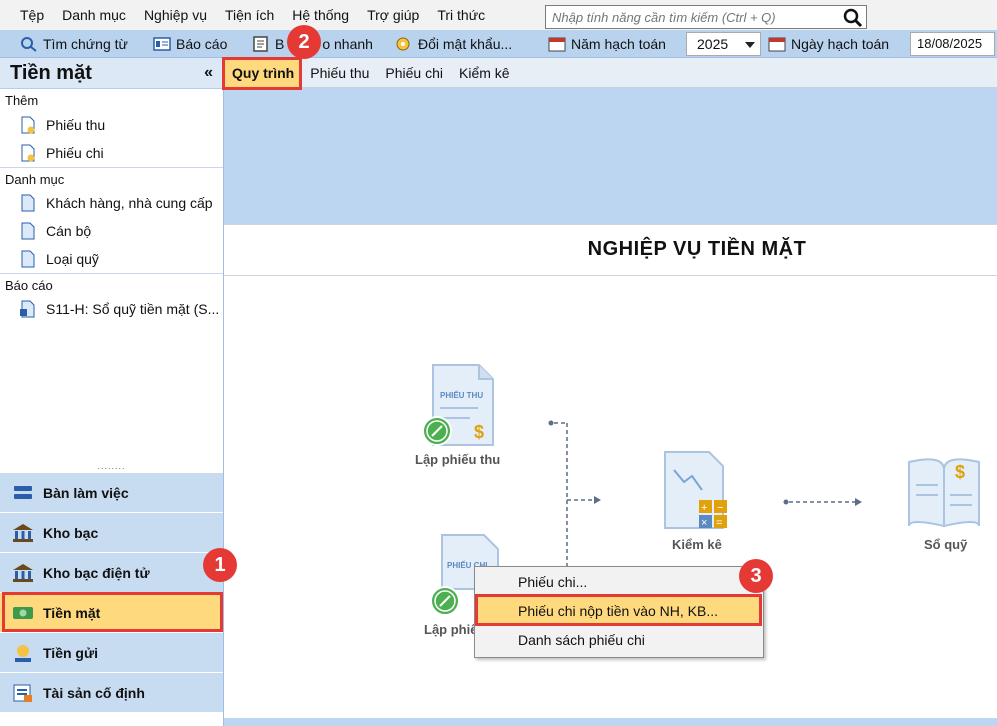 Image resolution: width=997 pixels, height=726 pixels. What do you see at coordinates (450, 629) in the screenshot?
I see `payment-step-label: Lập phiế` at bounding box center [450, 629].